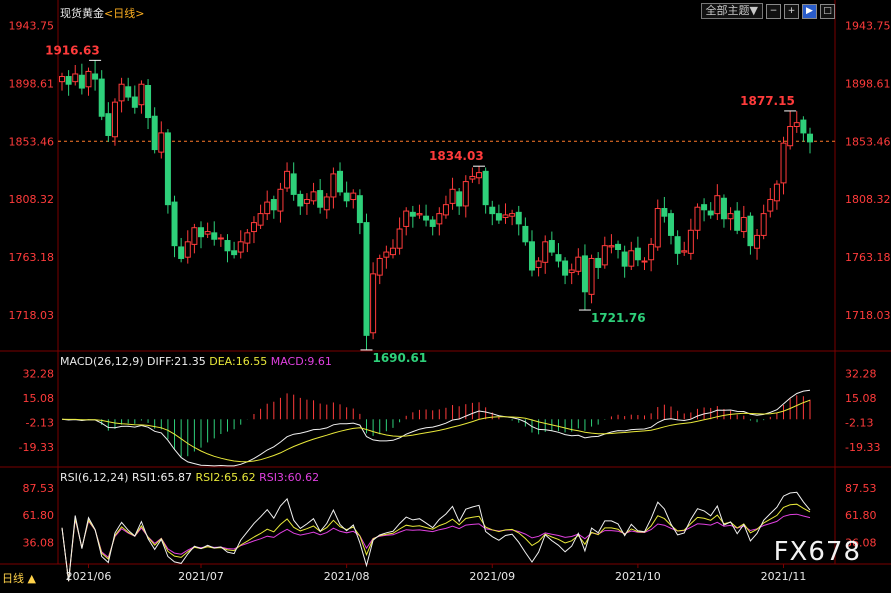 The image size is (891, 593). Describe the element at coordinates (399, 358) in the screenshot. I see `annotation-label-1: 1690.61` at that location.